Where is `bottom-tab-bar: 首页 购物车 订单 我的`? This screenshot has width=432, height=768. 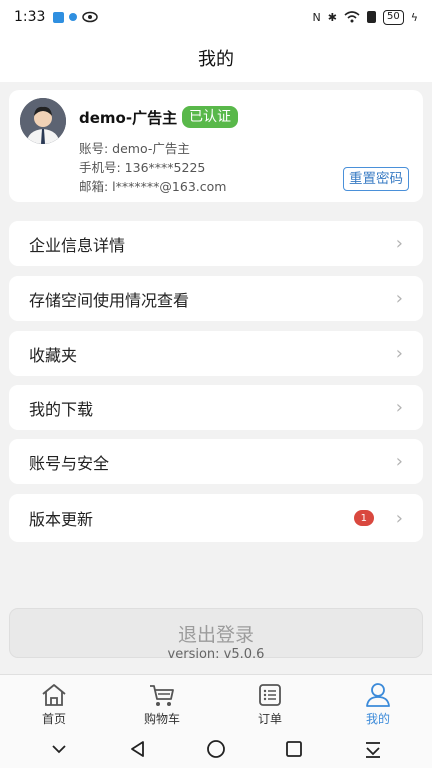 bottom-tab-bar: 首页 购物车 订单 我的 is located at coordinates (216, 702).